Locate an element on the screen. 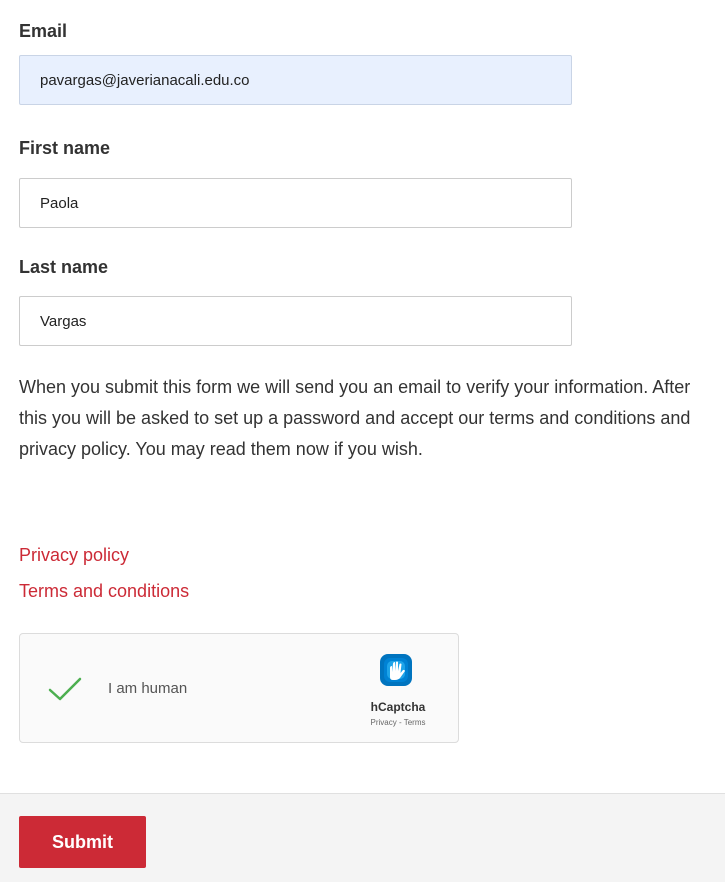 The image size is (725, 882). captcha-label: I am human is located at coordinates (148, 688).